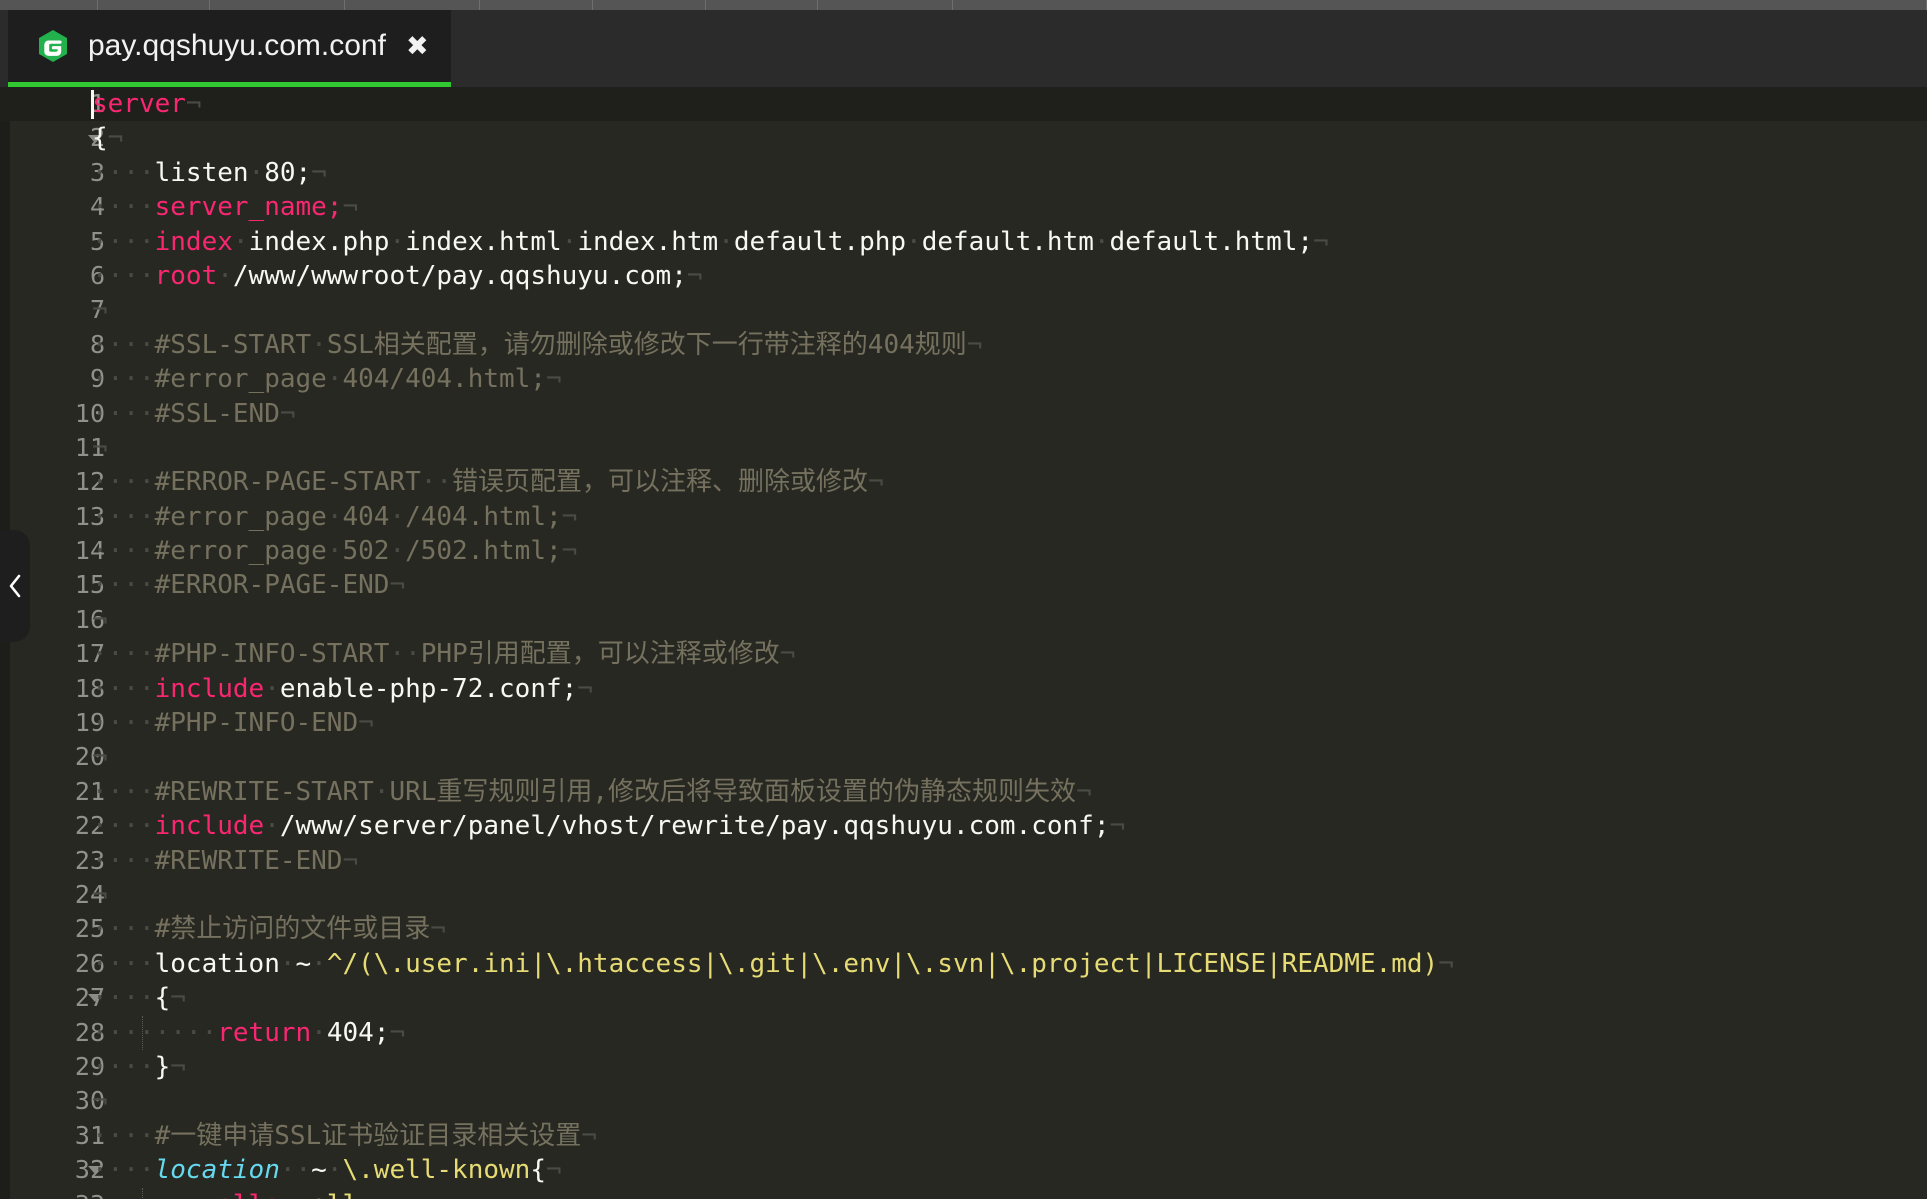  What do you see at coordinates (89, 654) in the screenshot?
I see `line-number: 17` at bounding box center [89, 654].